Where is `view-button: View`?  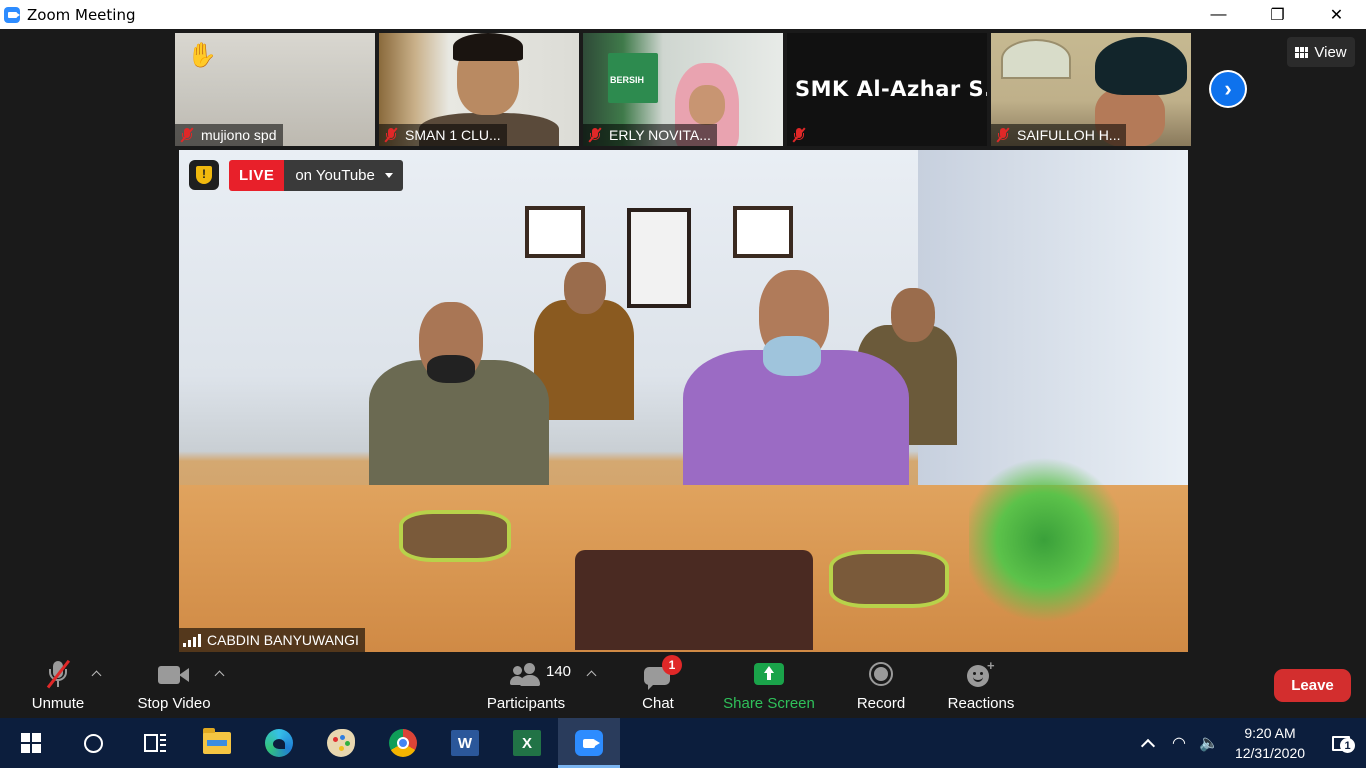 view-button: View is located at coordinates (1321, 52).